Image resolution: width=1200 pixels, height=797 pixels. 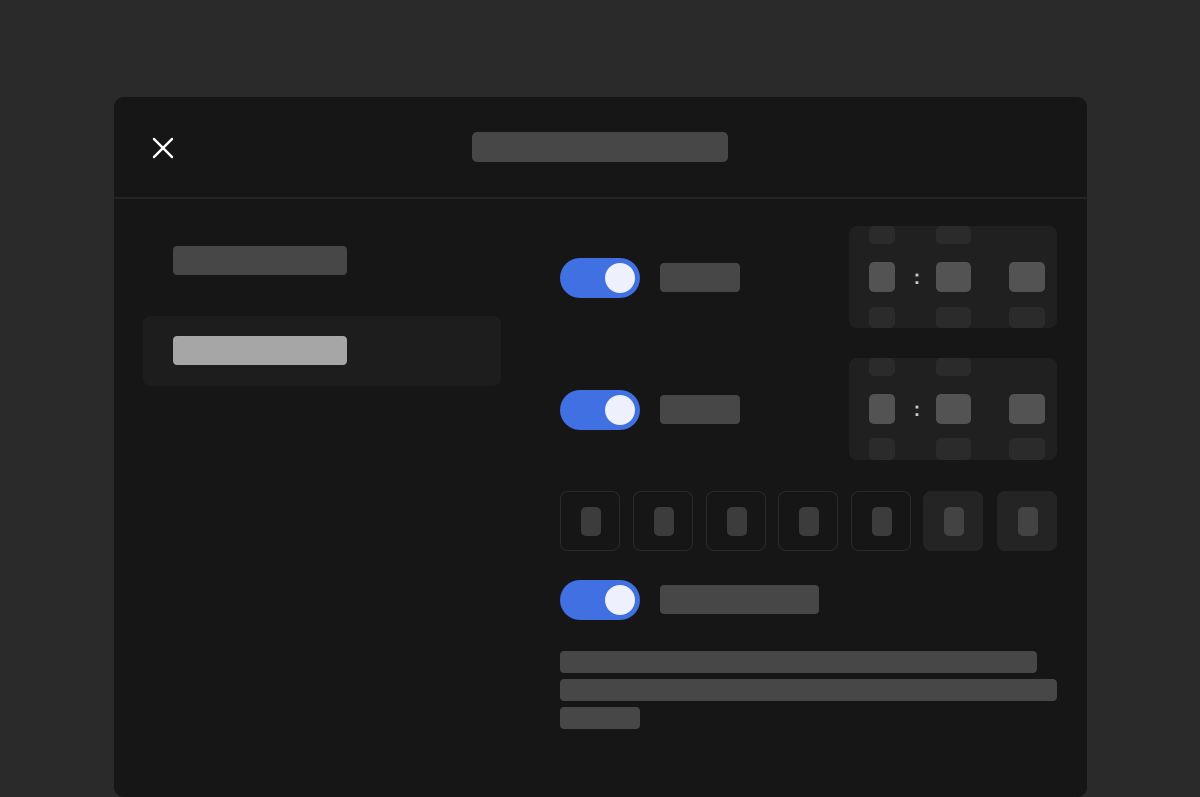 I want to click on sidebar-item-2-selected, so click(x=322, y=351).